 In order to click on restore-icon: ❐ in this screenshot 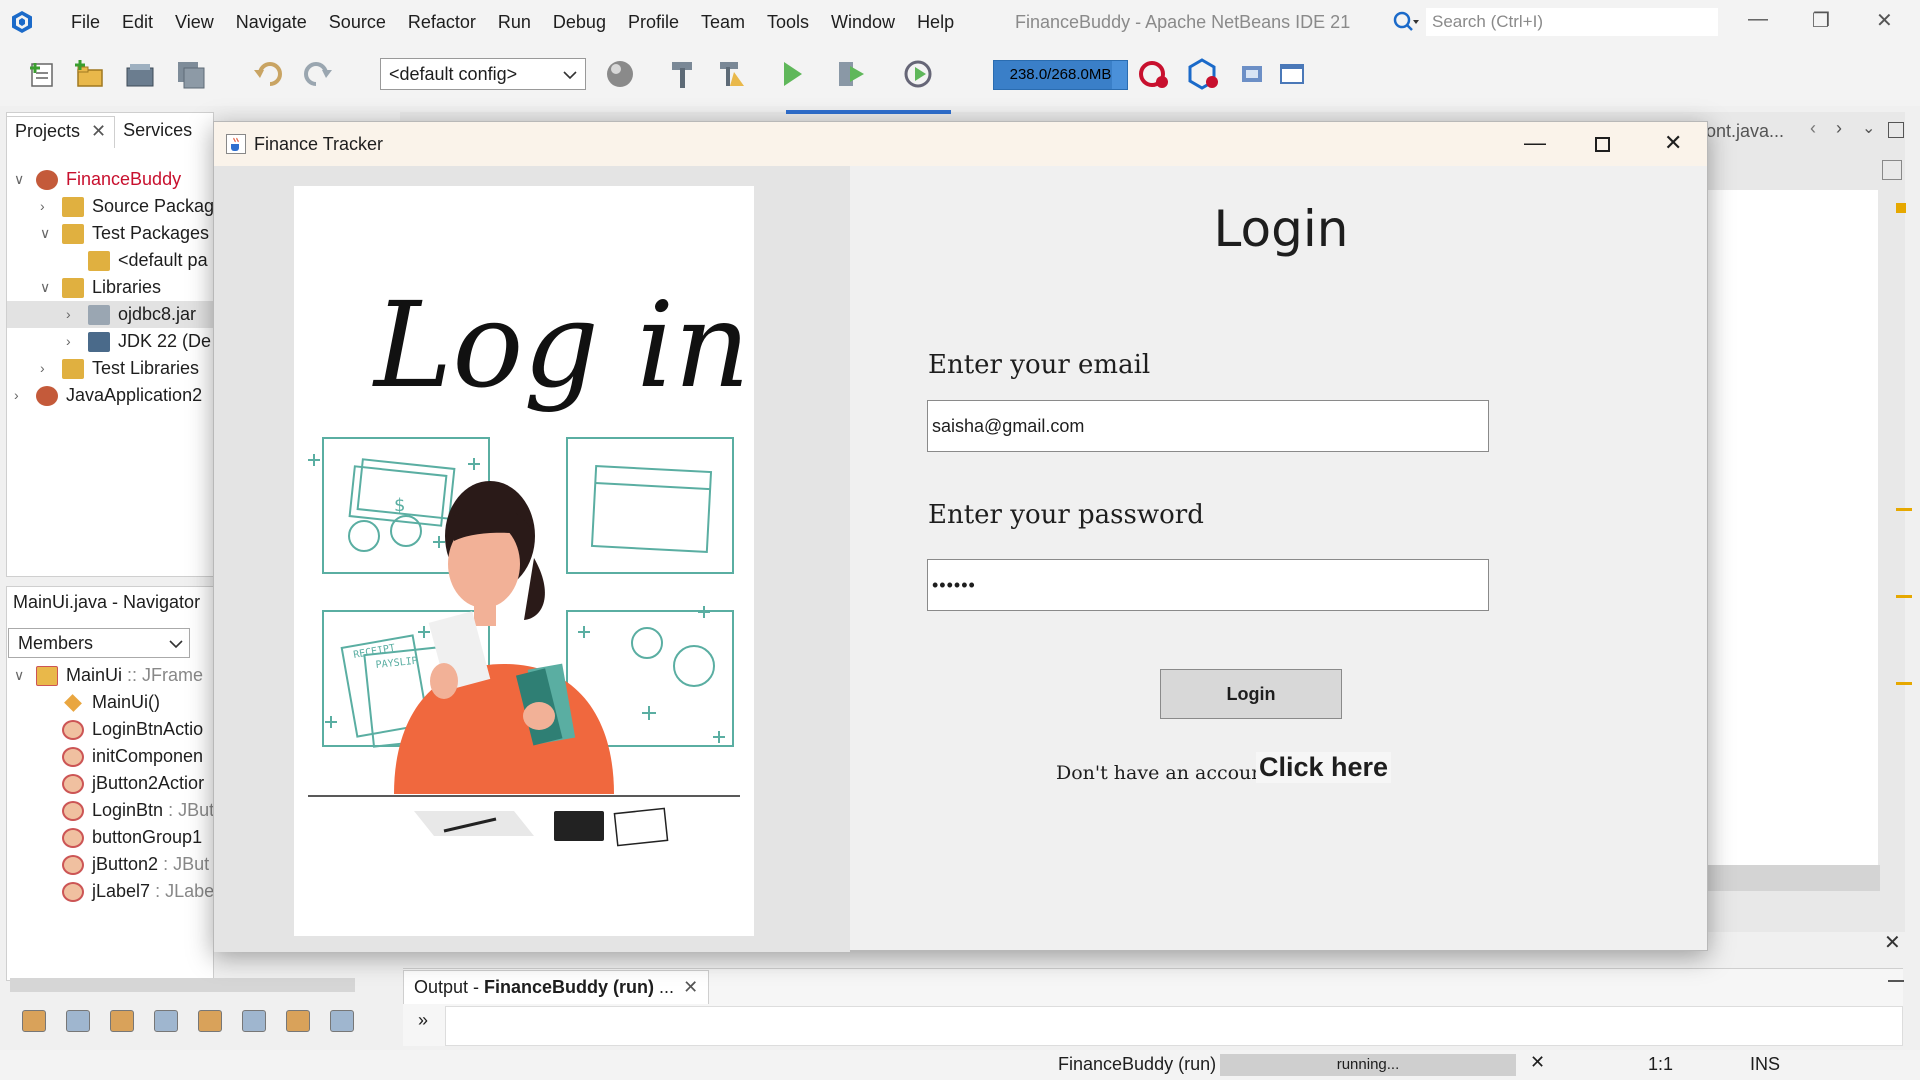, I will do `click(1821, 20)`.